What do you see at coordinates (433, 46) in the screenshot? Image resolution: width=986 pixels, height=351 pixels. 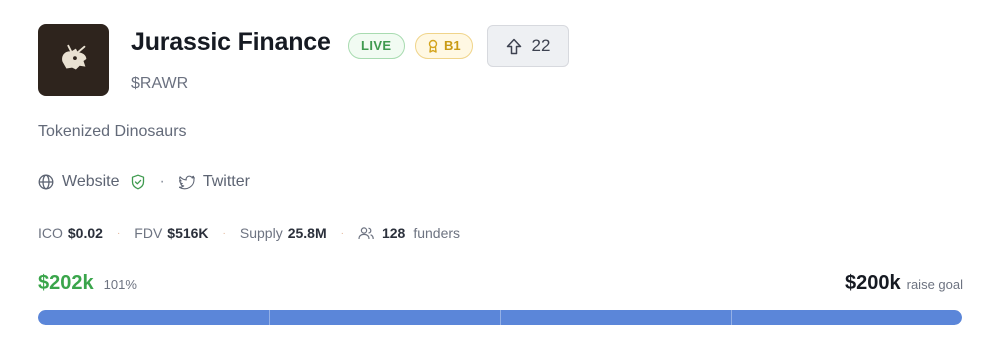 I see `medal-icon` at bounding box center [433, 46].